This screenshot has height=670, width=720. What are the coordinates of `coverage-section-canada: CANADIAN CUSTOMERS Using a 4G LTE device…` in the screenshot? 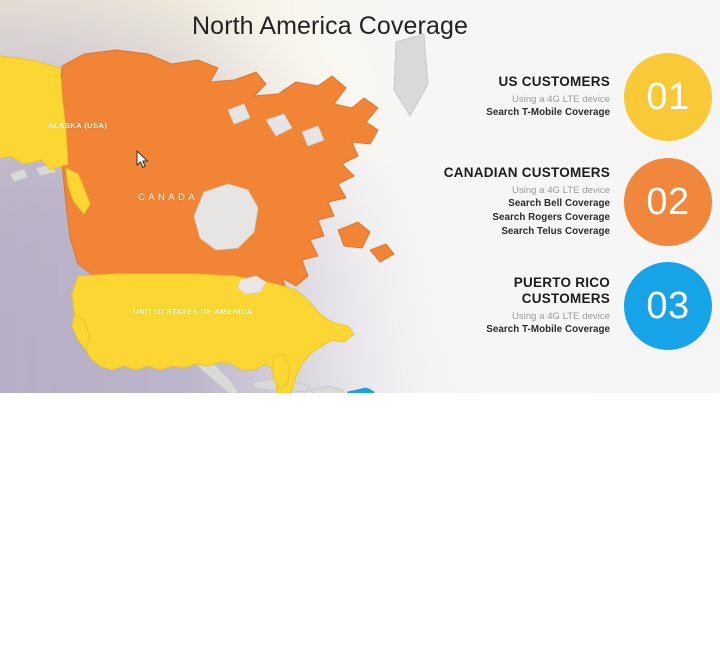 It's located at (570, 202).